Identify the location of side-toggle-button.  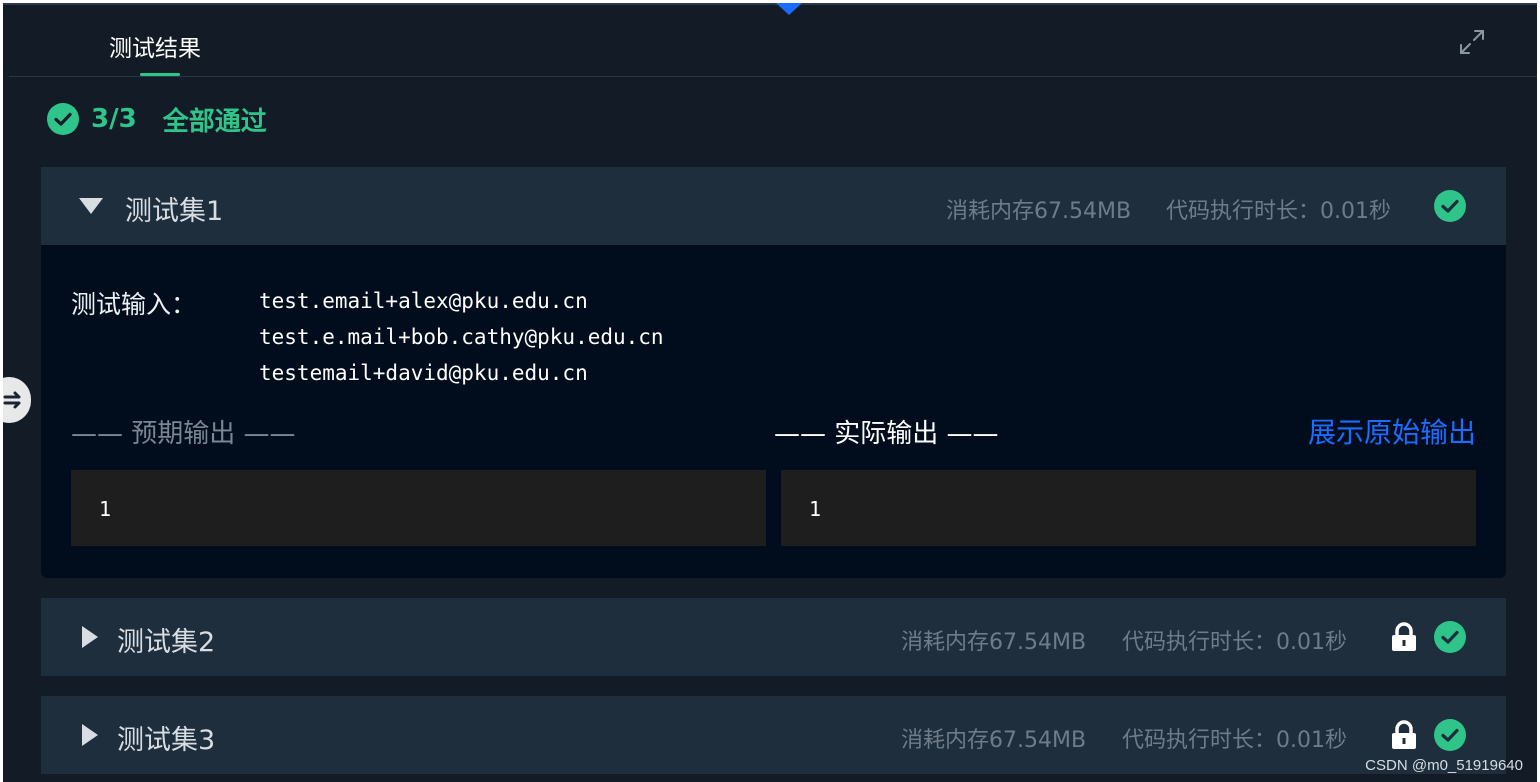
(17, 400).